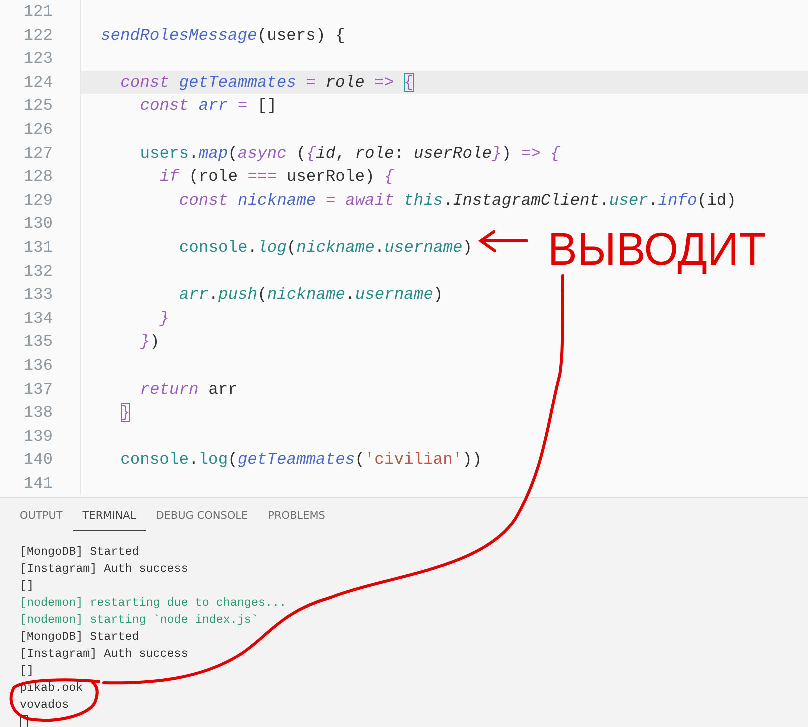  I want to click on line-number: 123, so click(38, 59).